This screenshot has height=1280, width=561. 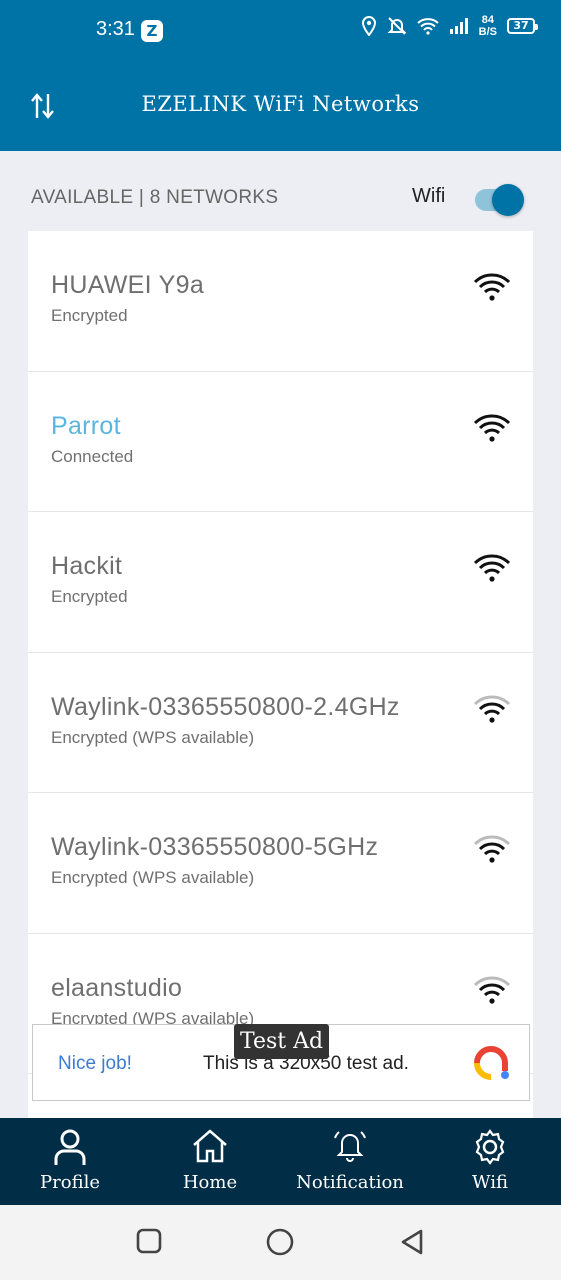 I want to click on mute-bell-icon, so click(x=397, y=26).